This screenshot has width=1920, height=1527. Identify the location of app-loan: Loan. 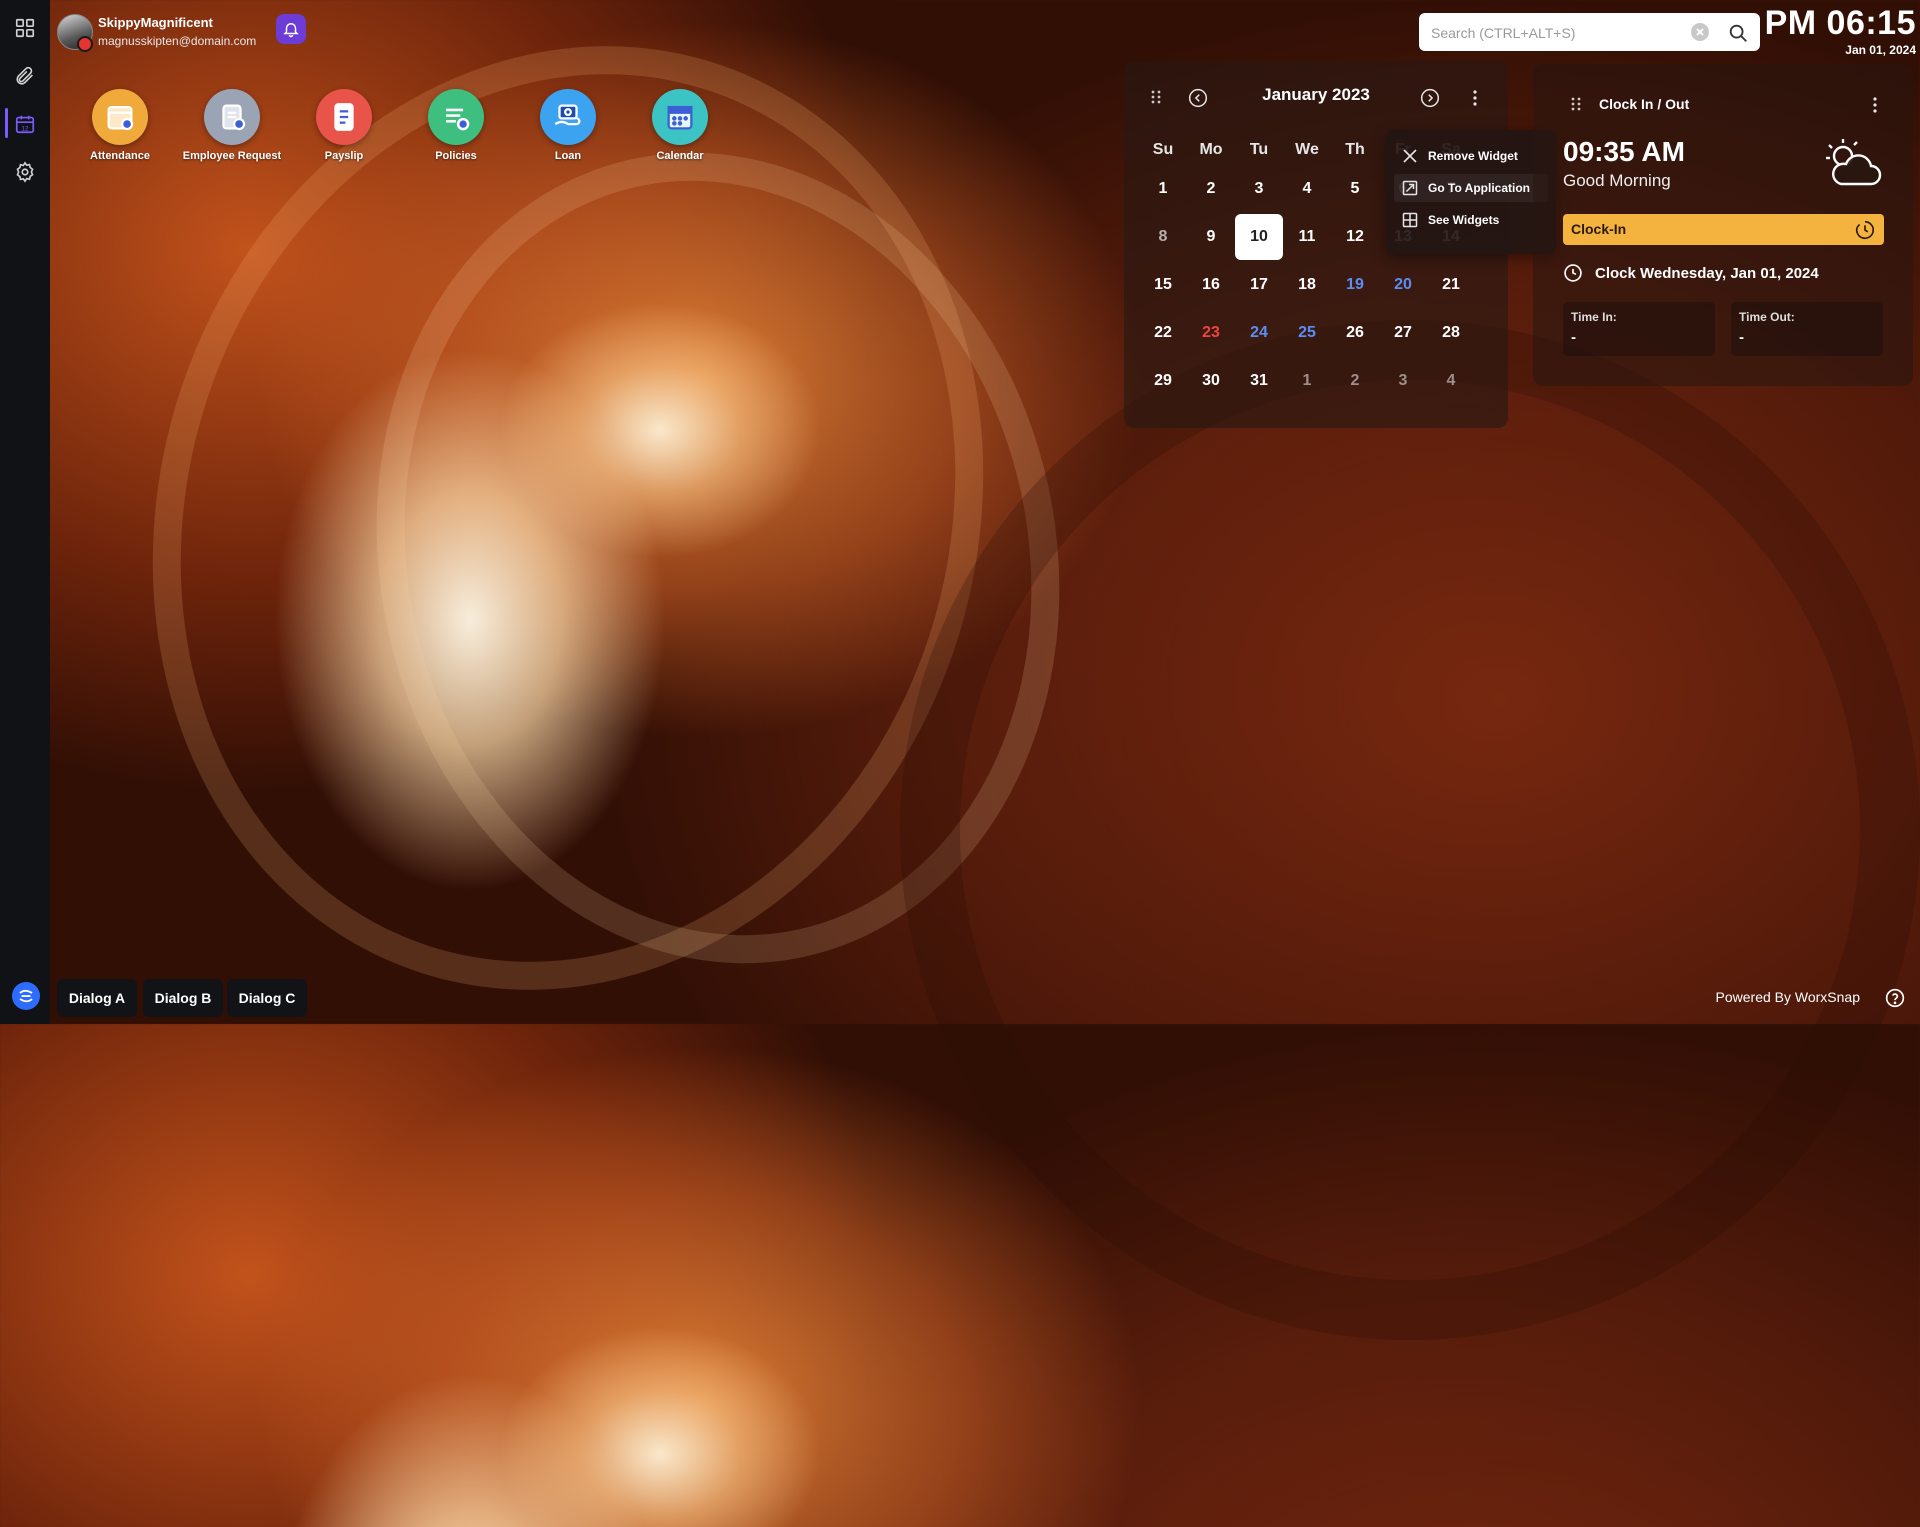
(568, 126).